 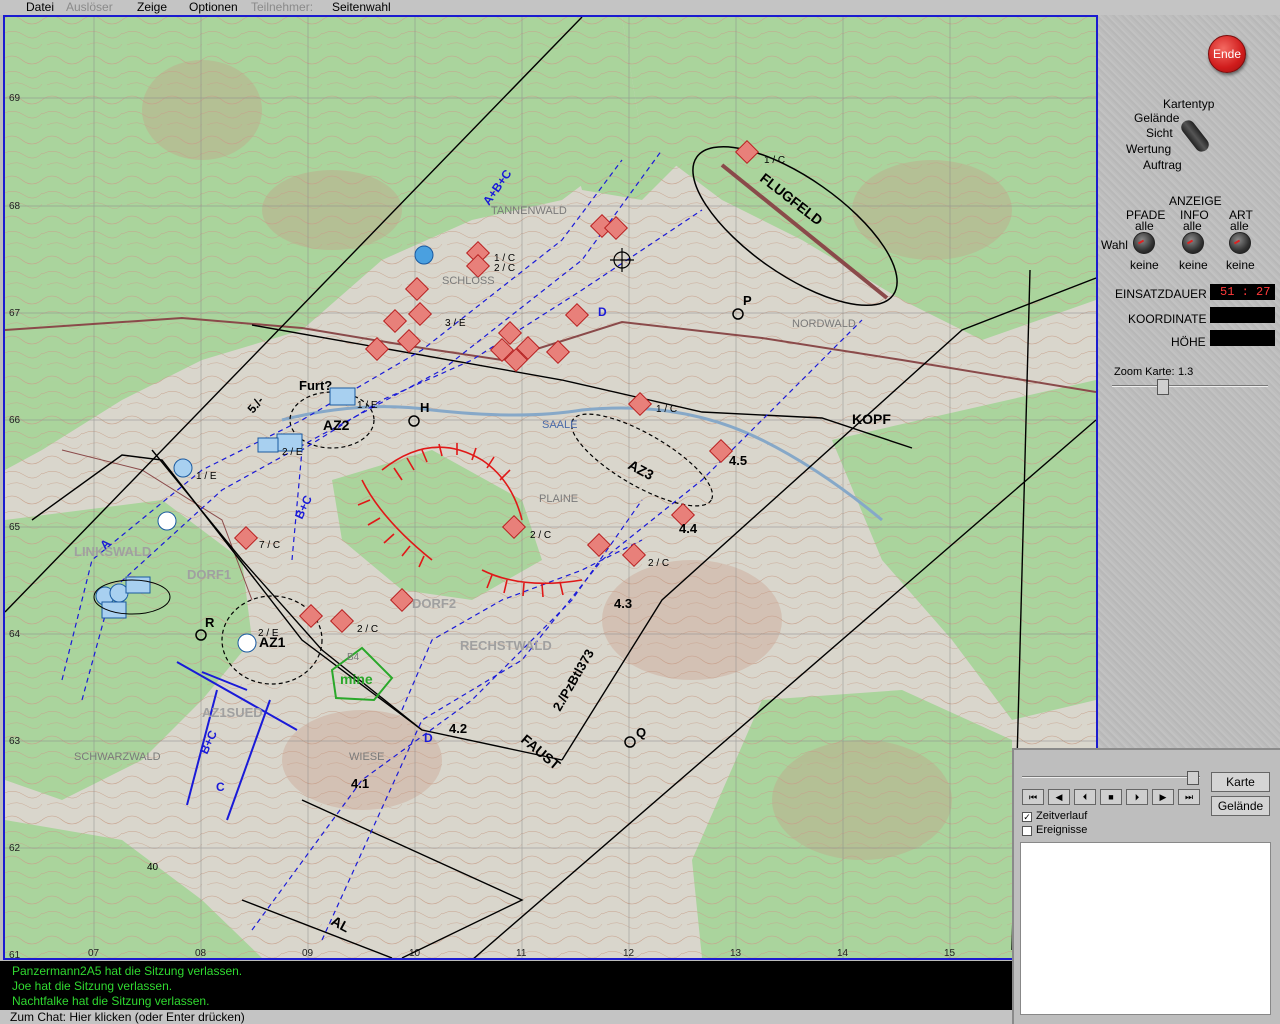 I want to click on place-name: DORF1, so click(x=209, y=574).